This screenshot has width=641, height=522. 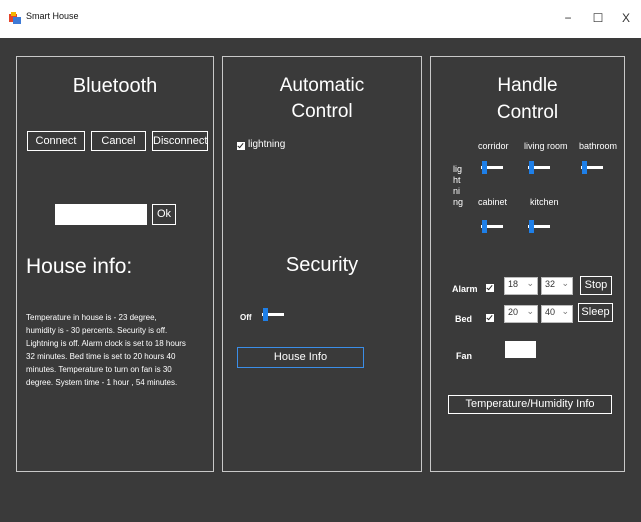 What do you see at coordinates (267, 144) in the screenshot?
I see `lightning-label: lightning` at bounding box center [267, 144].